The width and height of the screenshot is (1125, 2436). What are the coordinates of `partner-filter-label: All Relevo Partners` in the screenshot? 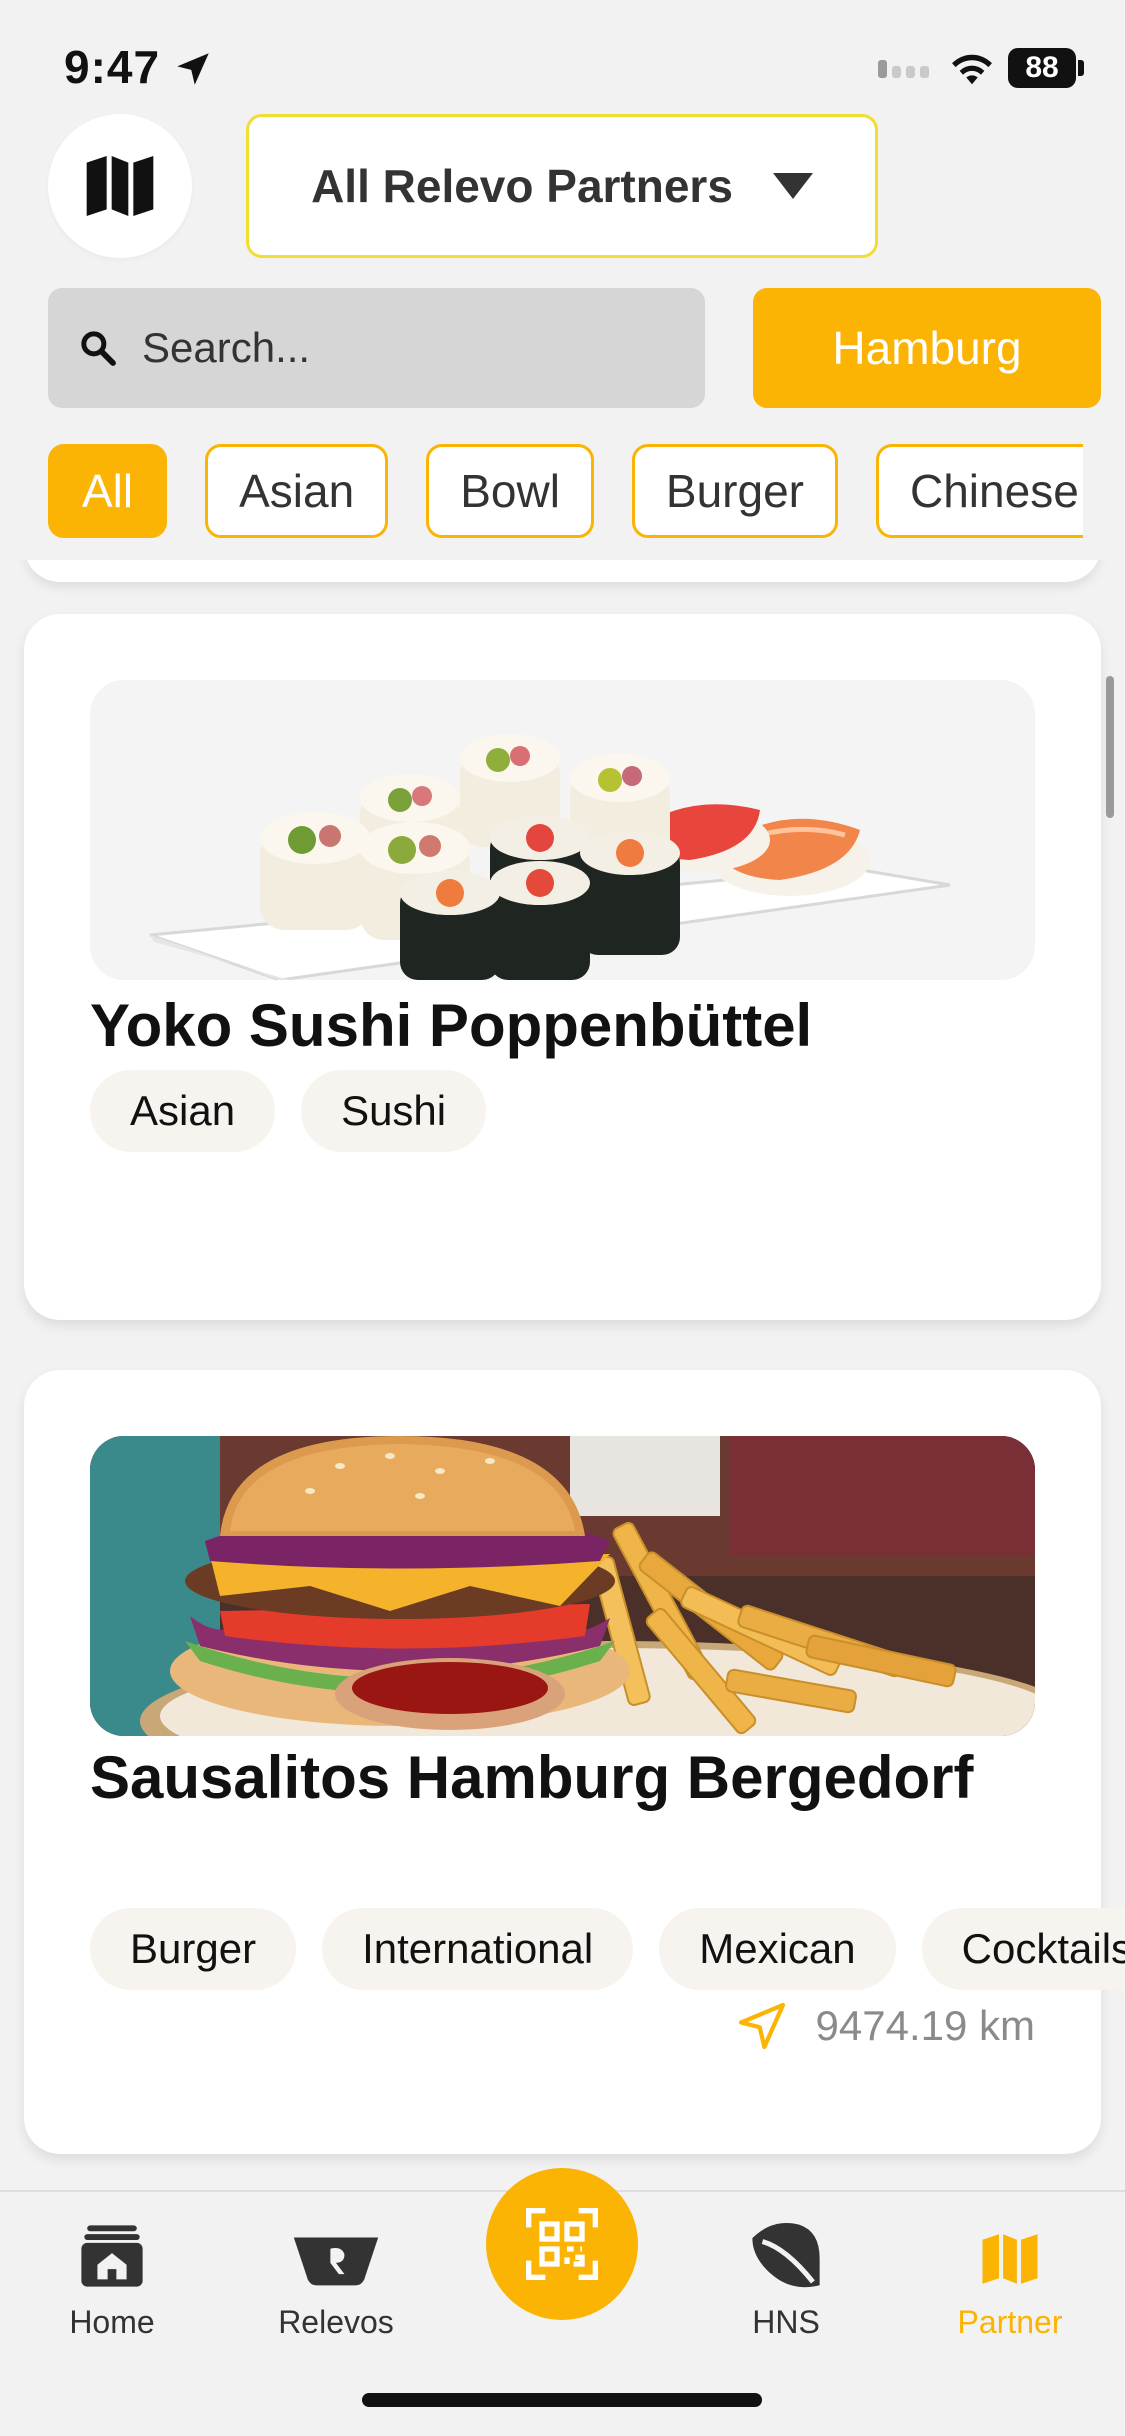 It's located at (522, 186).